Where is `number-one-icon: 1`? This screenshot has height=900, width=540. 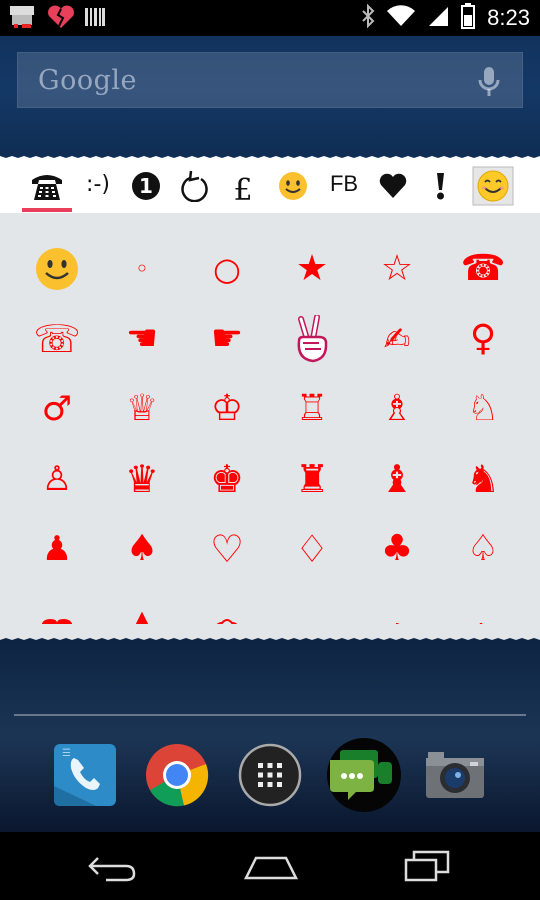 number-one-icon: 1 is located at coordinates (146, 188).